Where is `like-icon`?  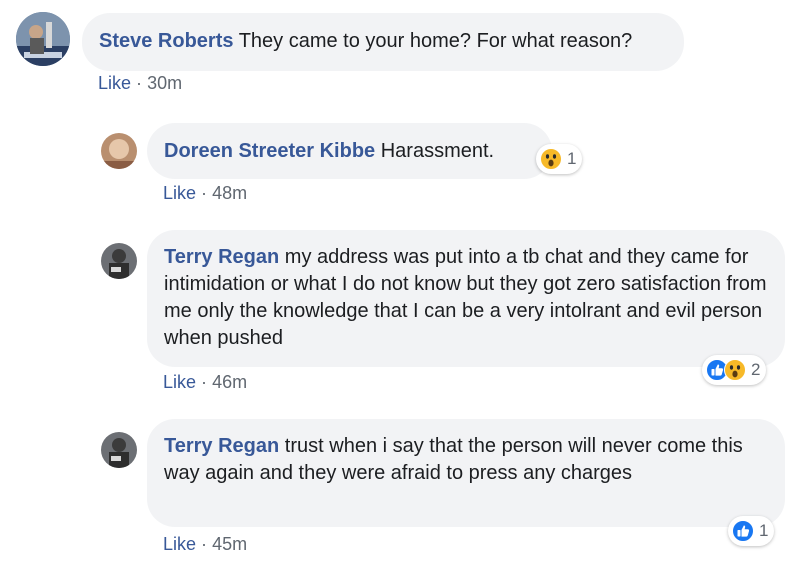
like-icon is located at coordinates (743, 531).